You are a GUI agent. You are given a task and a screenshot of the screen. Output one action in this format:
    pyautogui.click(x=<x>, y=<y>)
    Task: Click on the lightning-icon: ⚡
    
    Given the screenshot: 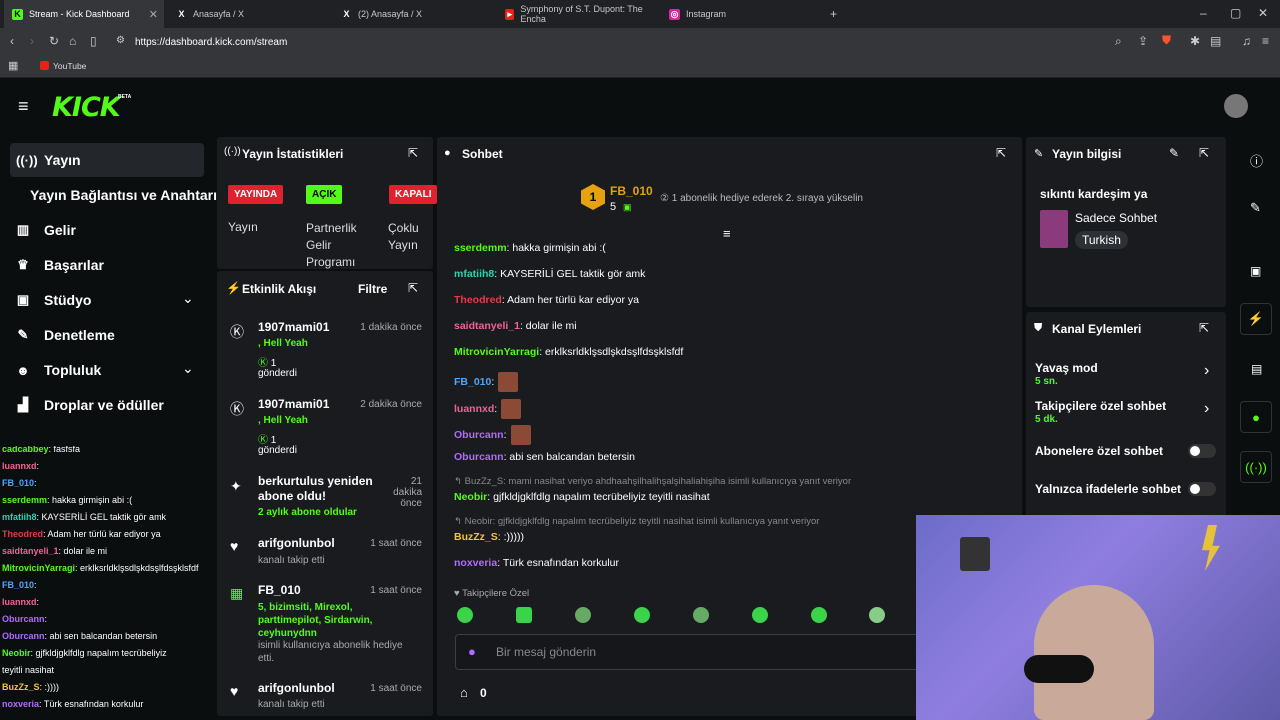 What is the action you would take?
    pyautogui.click(x=1256, y=319)
    